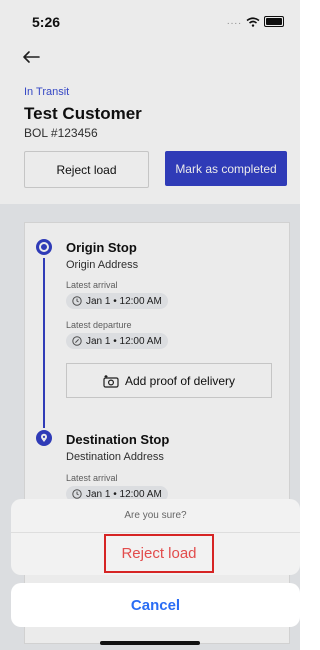  I want to click on home-indicator, so click(150, 643).